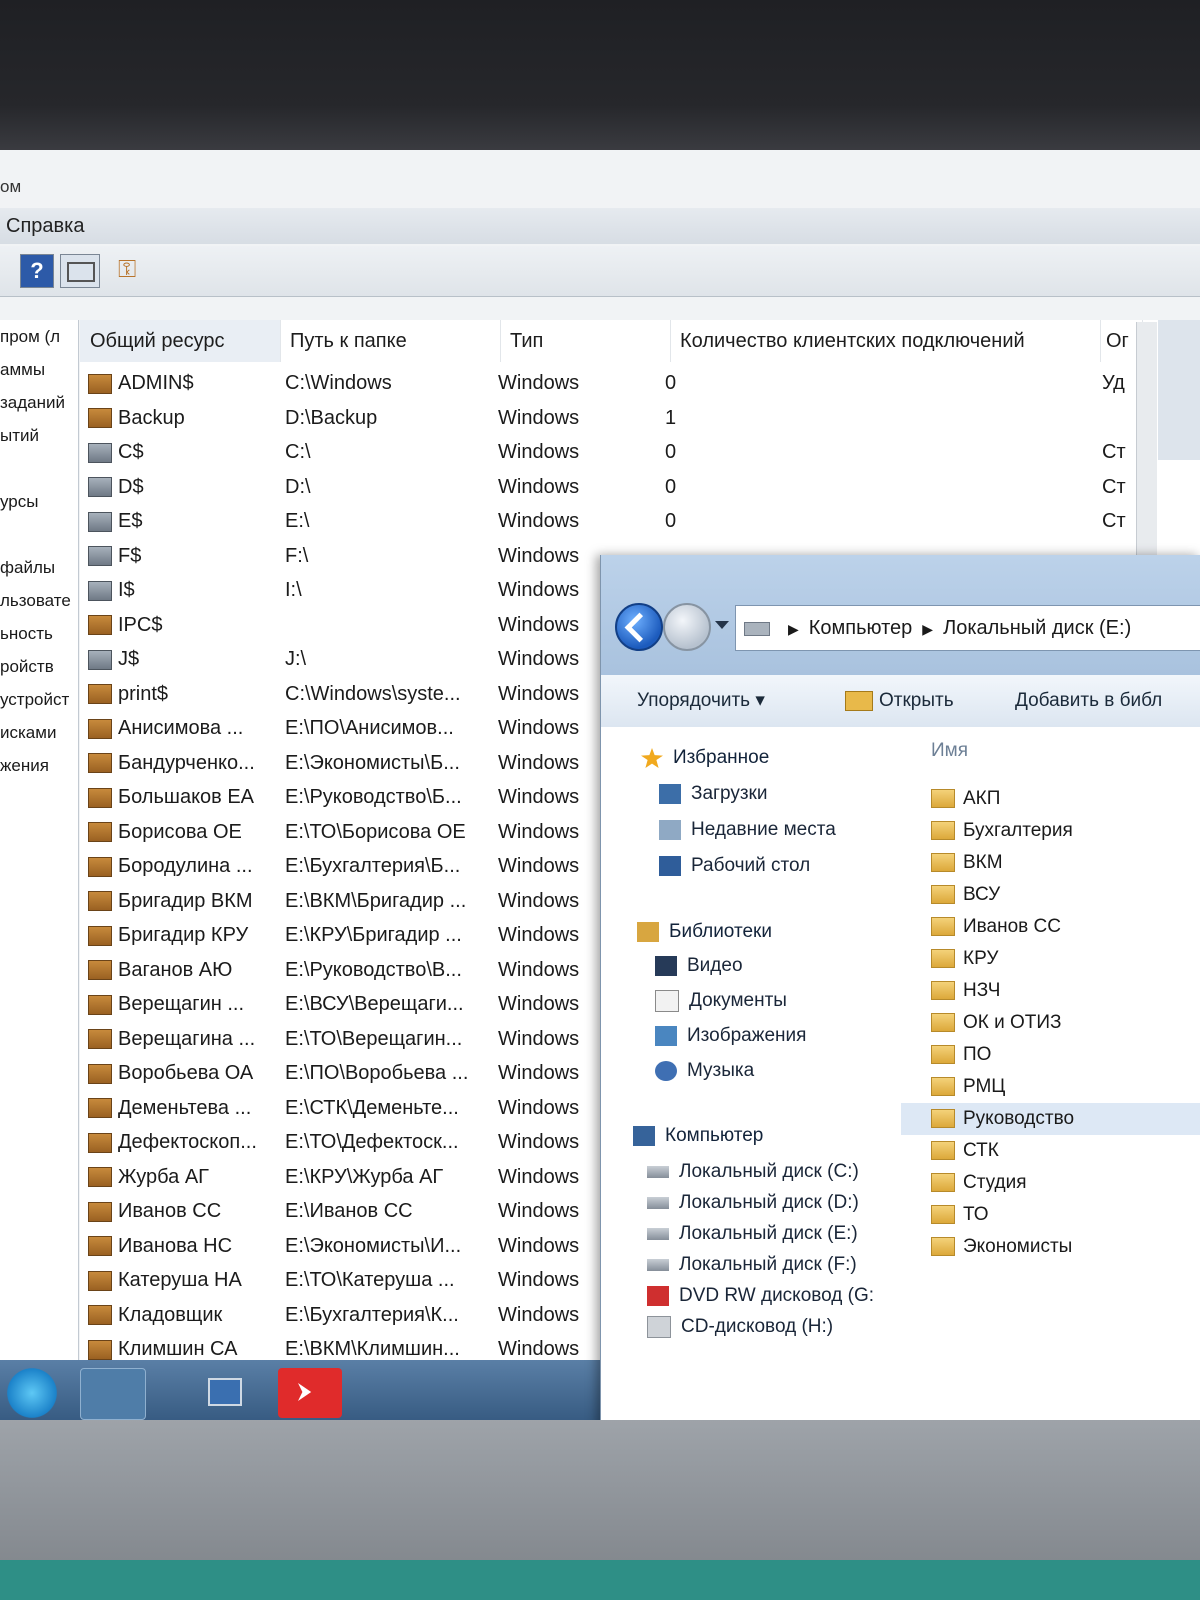 Image resolution: width=1200 pixels, height=1600 pixels. Describe the element at coordinates (610, 418) in the screenshot. I see `share-row: Backup D:\Backup Windows 1` at that location.